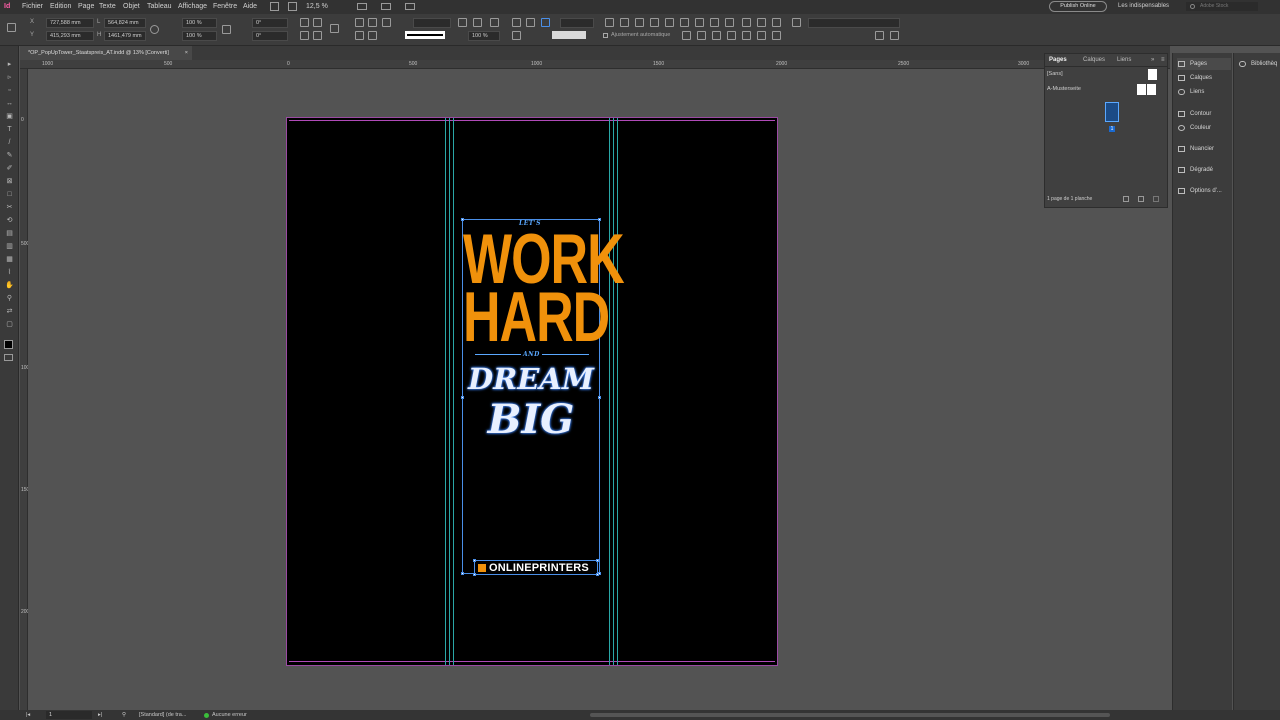 This screenshot has height=720, width=1280. Describe the element at coordinates (9, 129) in the screenshot. I see `type-tool-icon: T` at that location.